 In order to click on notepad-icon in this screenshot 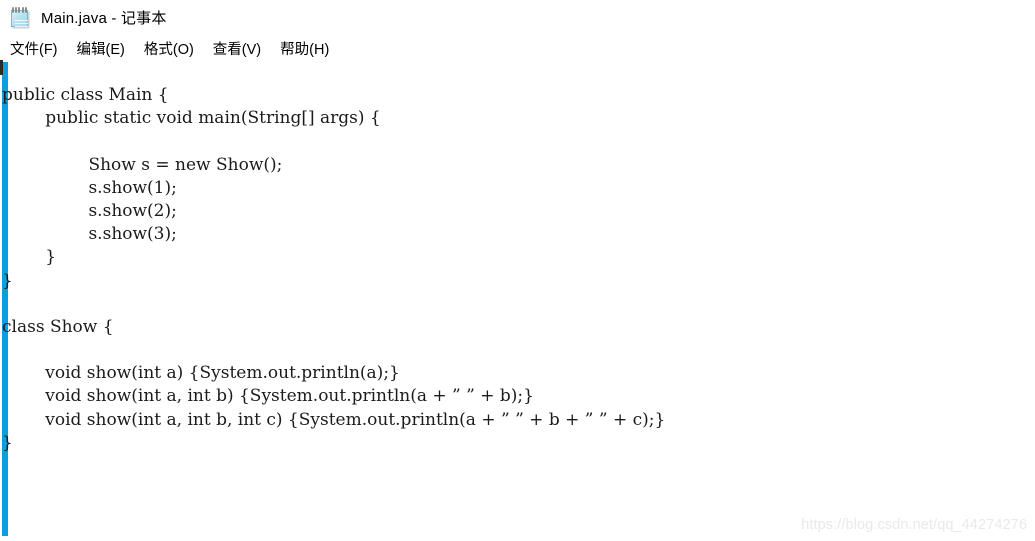, I will do `click(21, 17)`.